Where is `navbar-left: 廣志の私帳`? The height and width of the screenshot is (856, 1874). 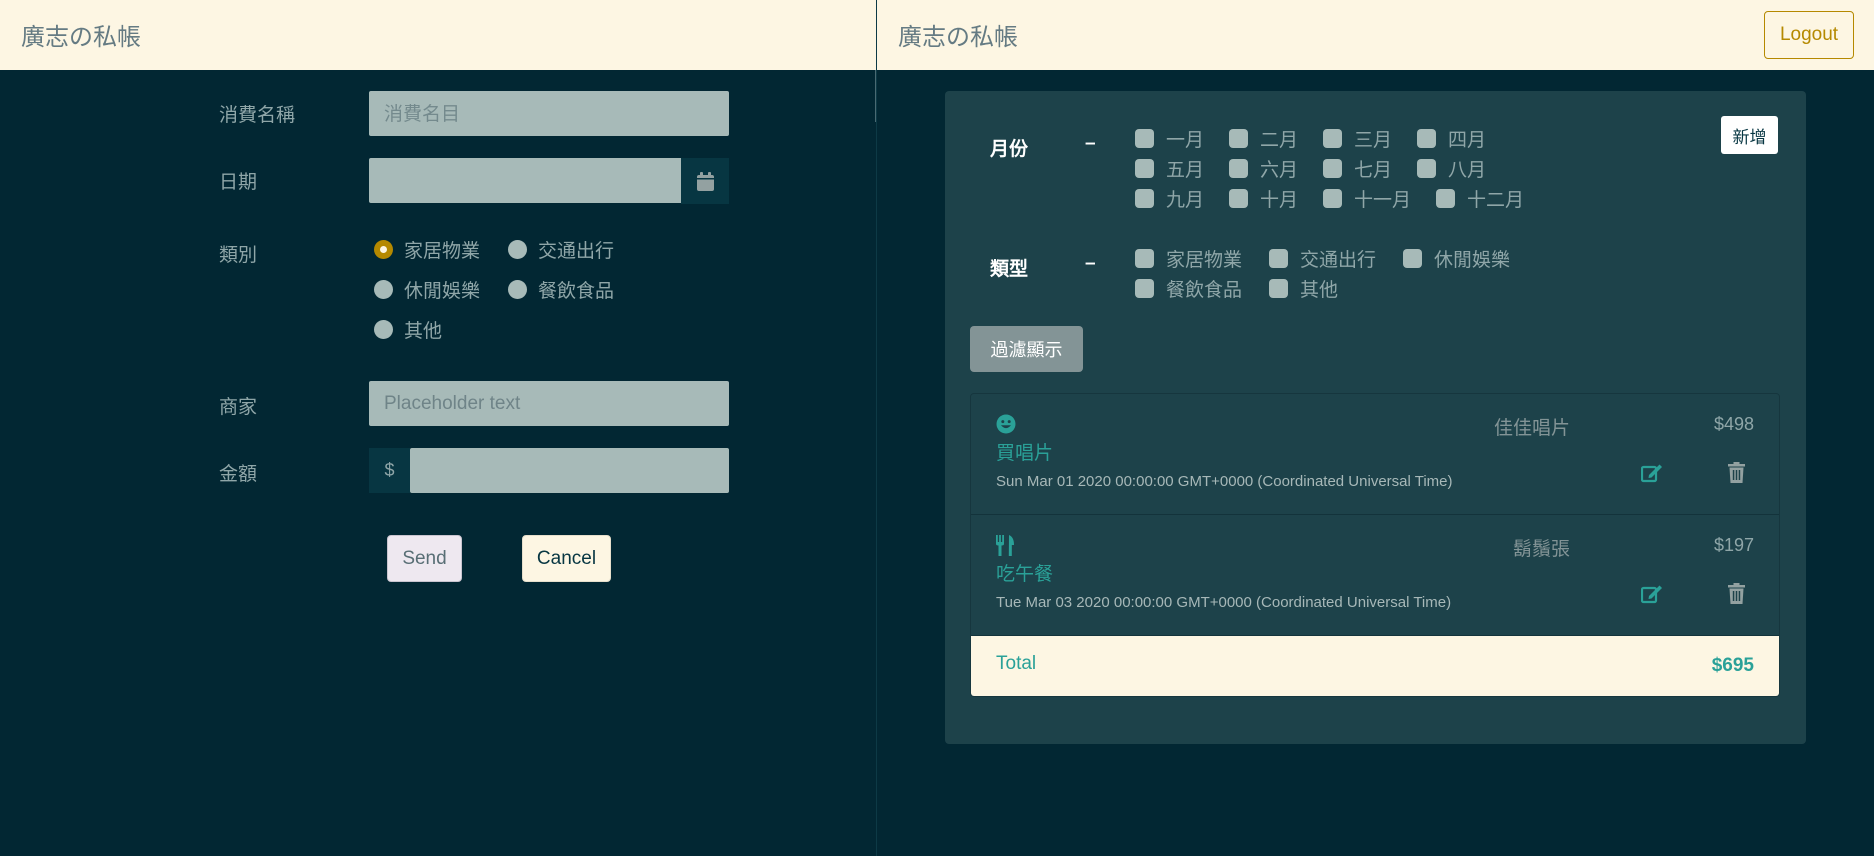 navbar-left: 廣志の私帳 is located at coordinates (438, 35).